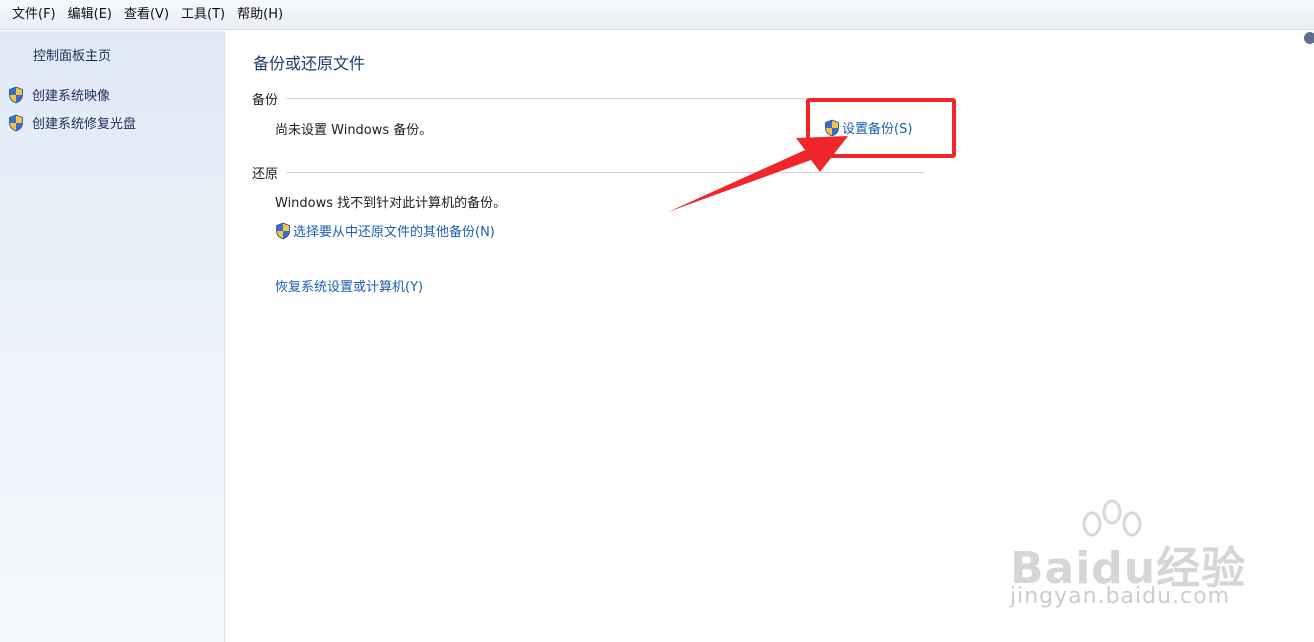 This screenshot has width=1314, height=642. Describe the element at coordinates (146, 15) in the screenshot. I see `menu-view: 查看(V)` at that location.